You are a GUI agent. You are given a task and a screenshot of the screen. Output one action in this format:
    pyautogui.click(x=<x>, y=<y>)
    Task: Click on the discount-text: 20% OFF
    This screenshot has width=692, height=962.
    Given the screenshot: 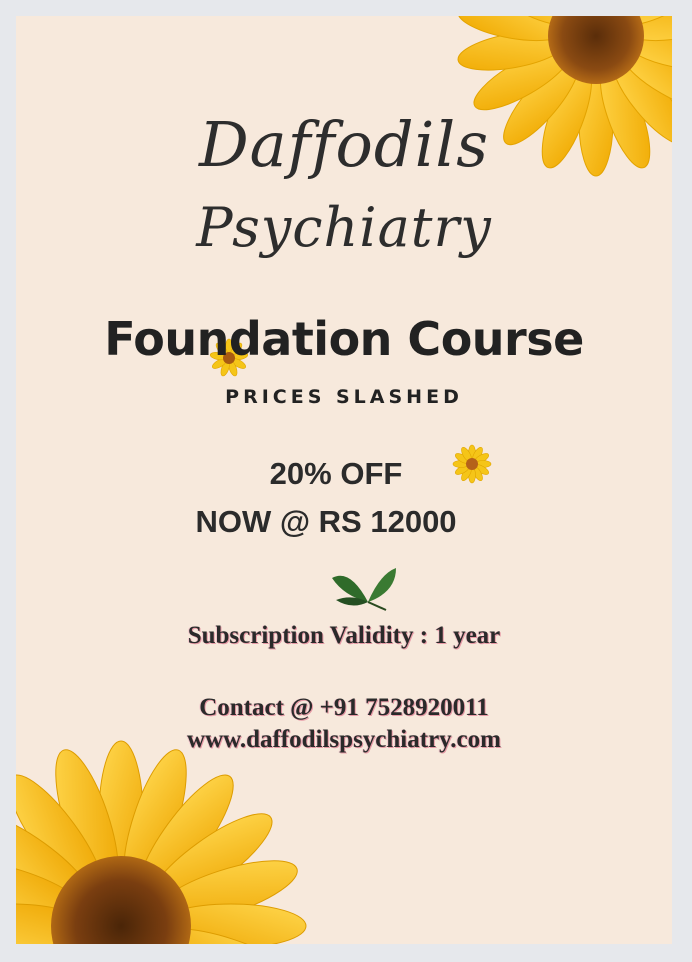 What is the action you would take?
    pyautogui.click(x=336, y=473)
    